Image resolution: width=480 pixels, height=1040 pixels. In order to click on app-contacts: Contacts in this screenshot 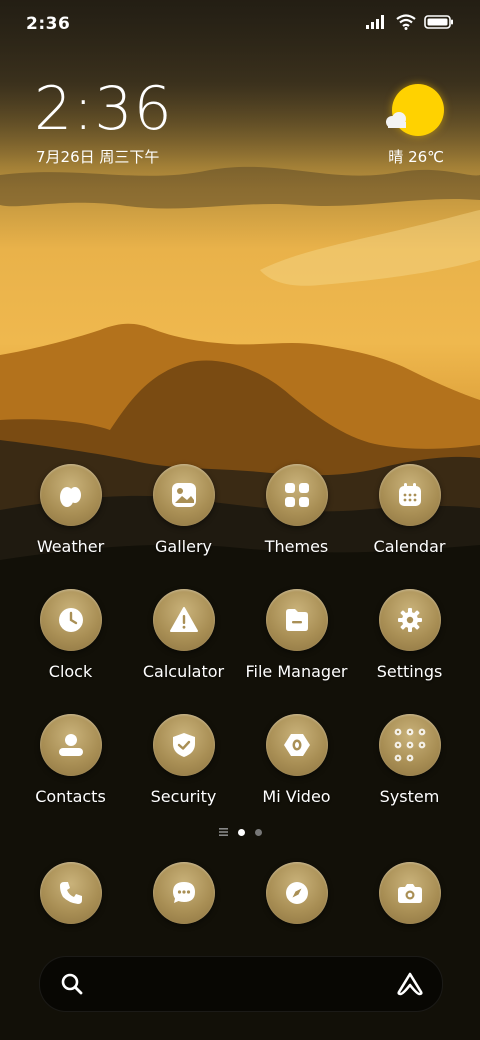, I will do `click(70, 760)`.